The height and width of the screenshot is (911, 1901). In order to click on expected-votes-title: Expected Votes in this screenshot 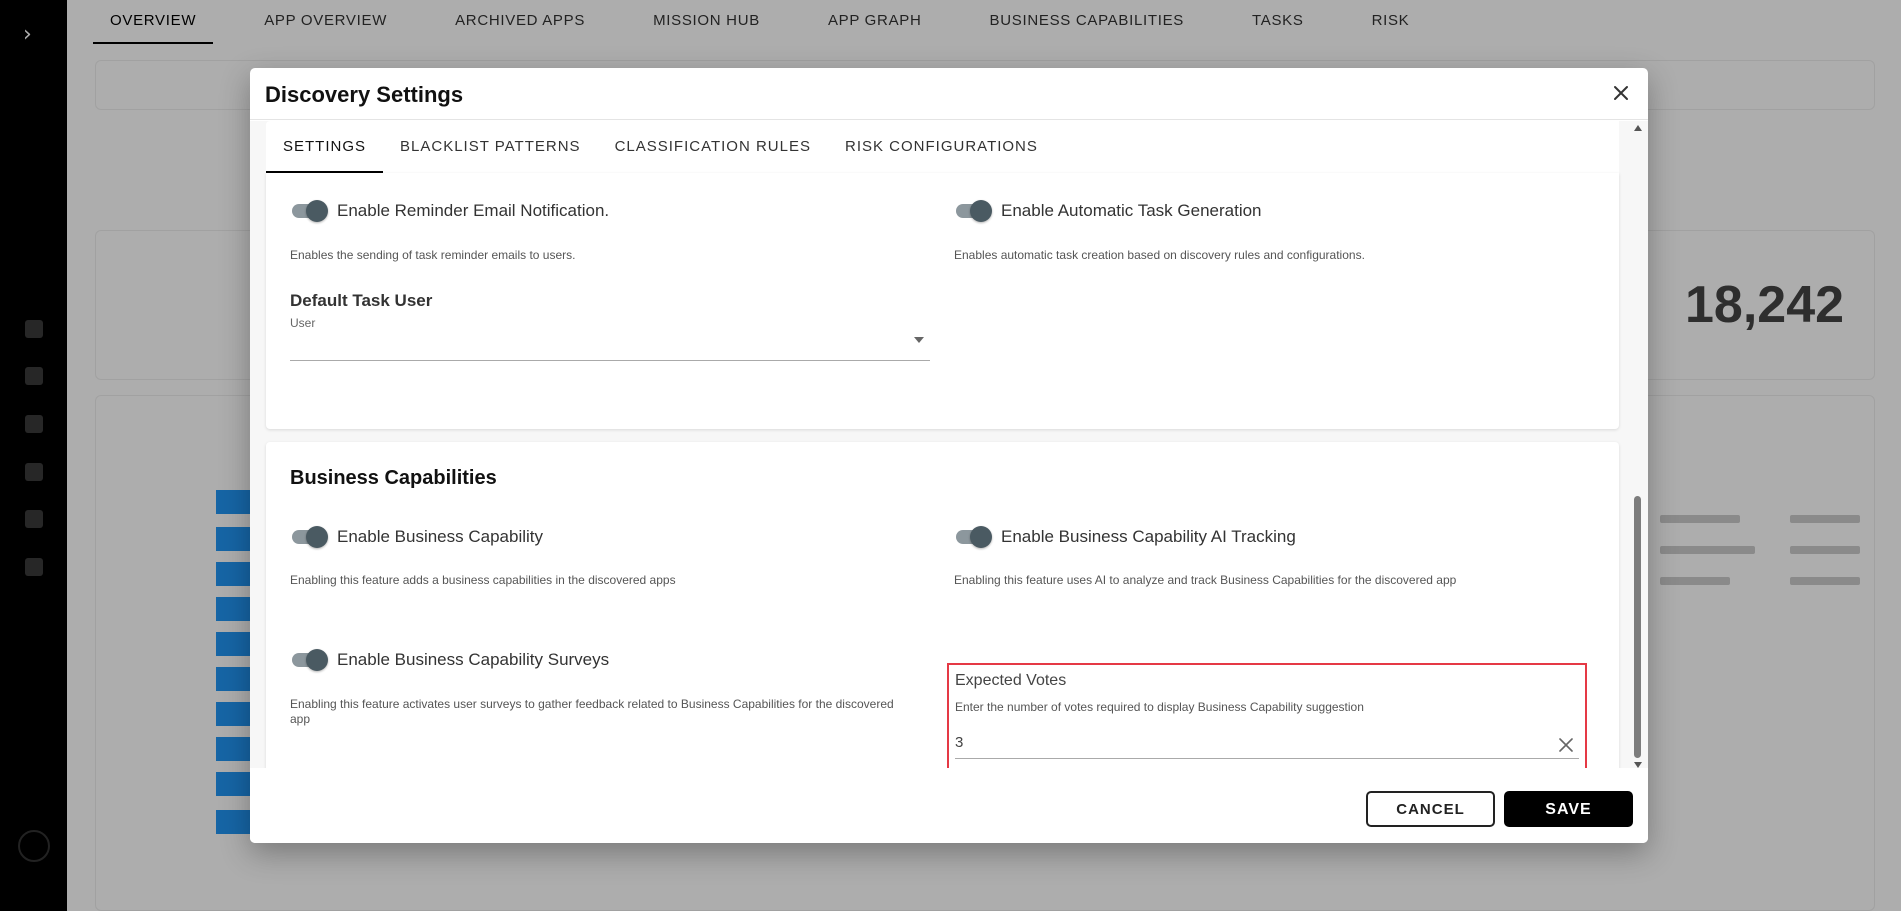, I will do `click(1011, 680)`.